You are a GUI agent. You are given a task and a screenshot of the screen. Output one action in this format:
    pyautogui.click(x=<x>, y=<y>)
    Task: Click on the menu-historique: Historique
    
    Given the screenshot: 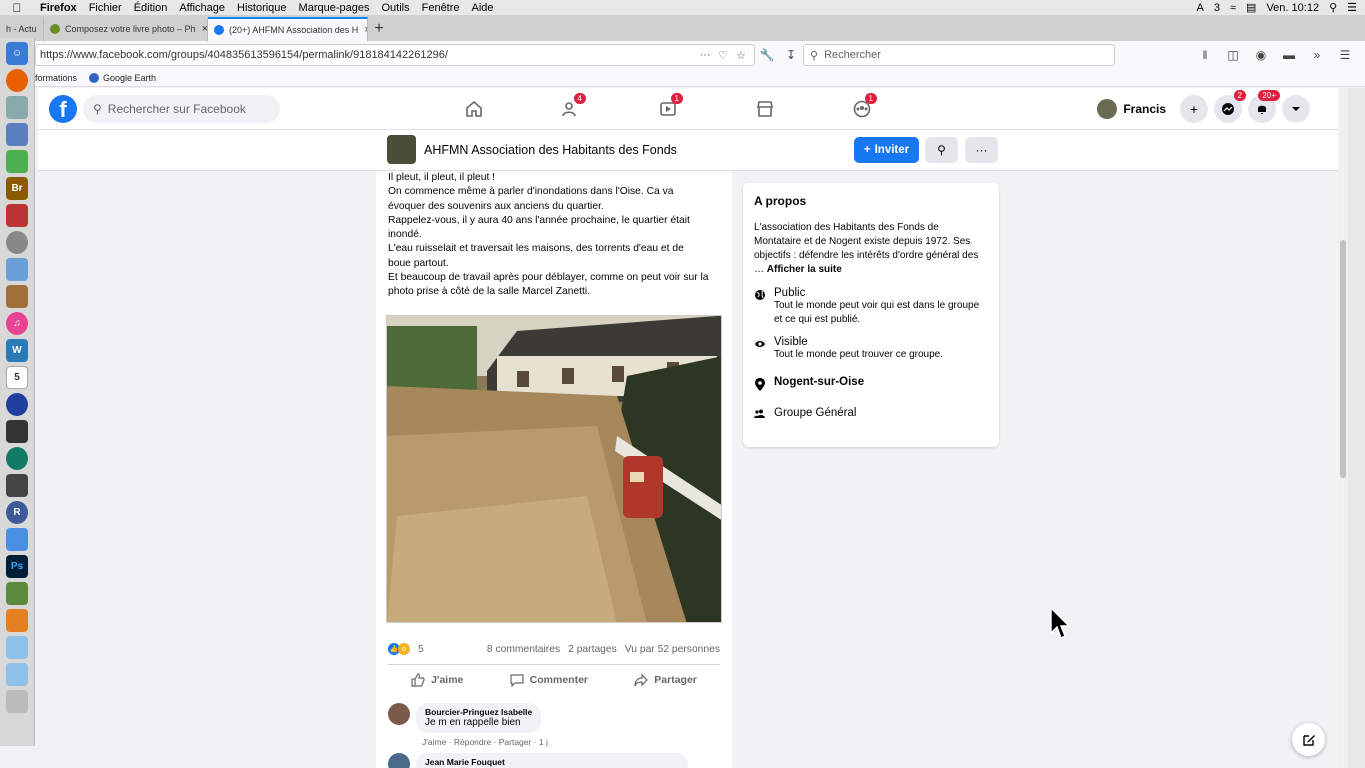 What is the action you would take?
    pyautogui.click(x=262, y=8)
    